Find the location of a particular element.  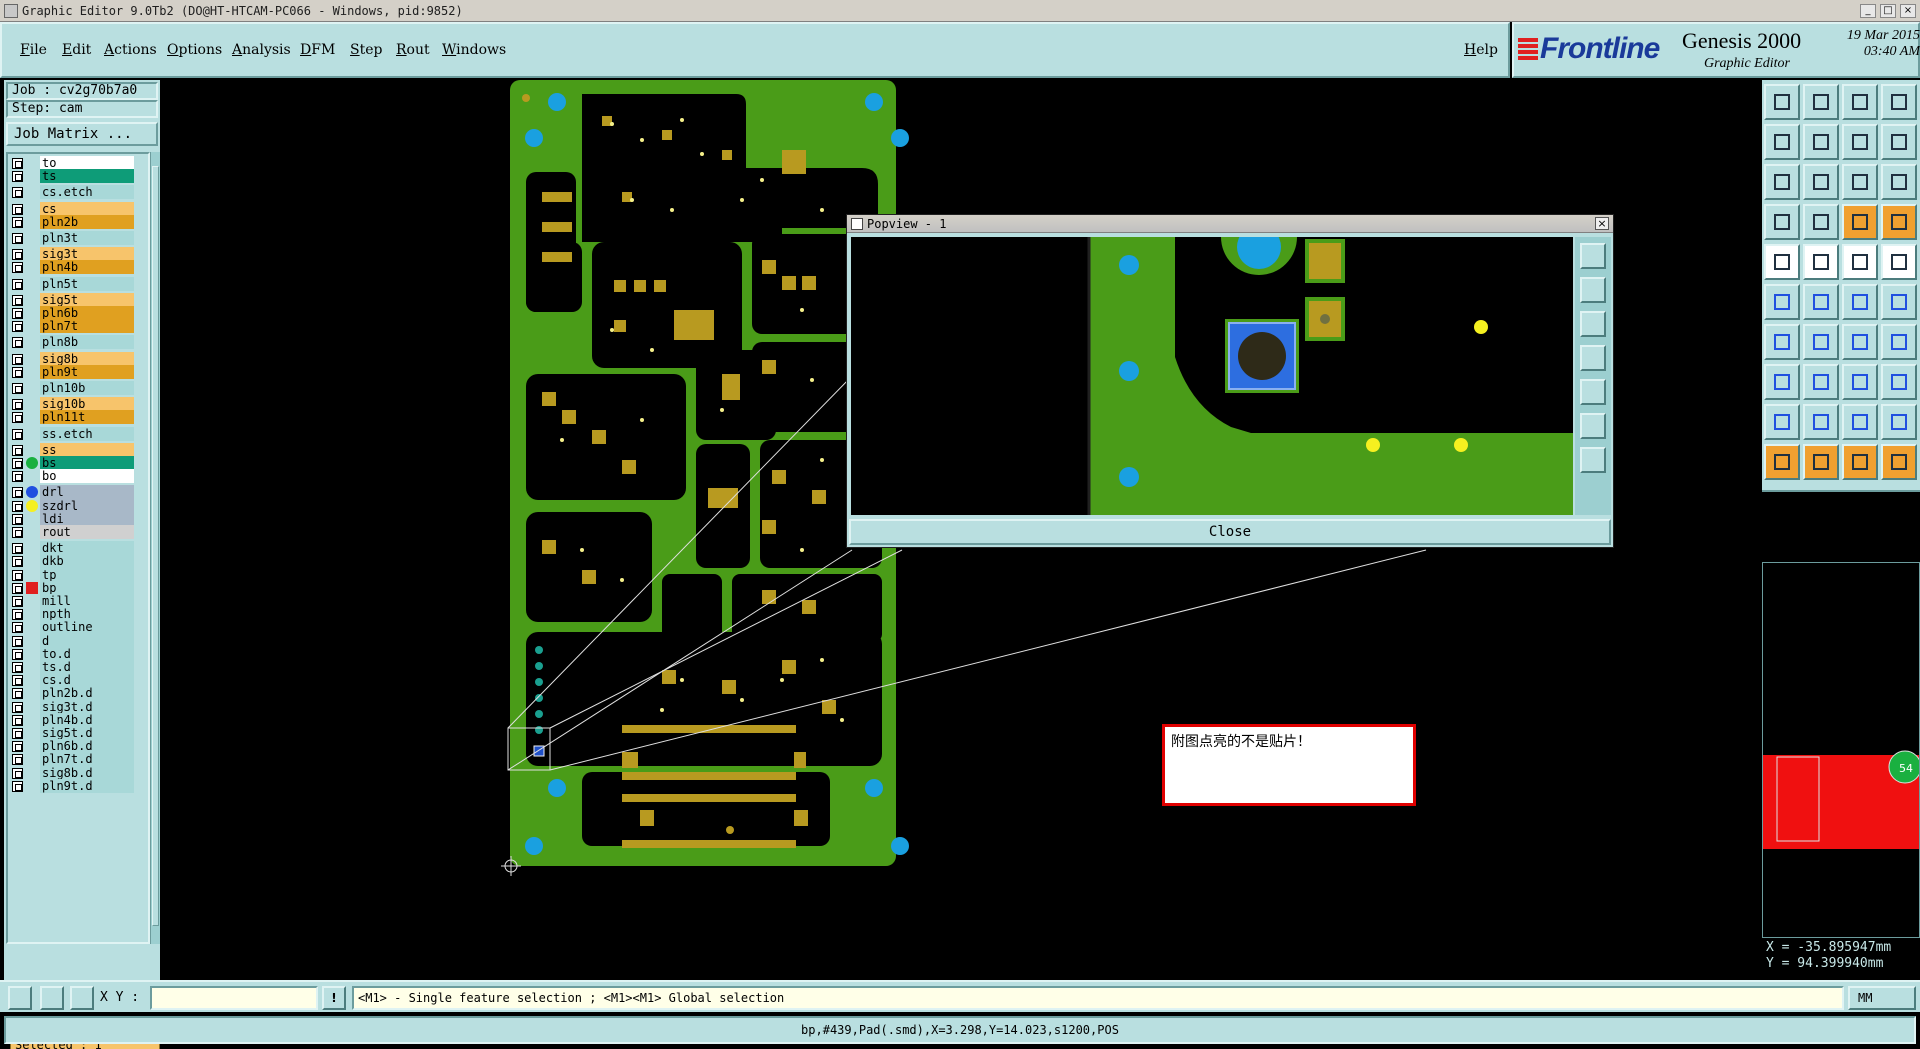

center-icon is located at coordinates (1821, 182).